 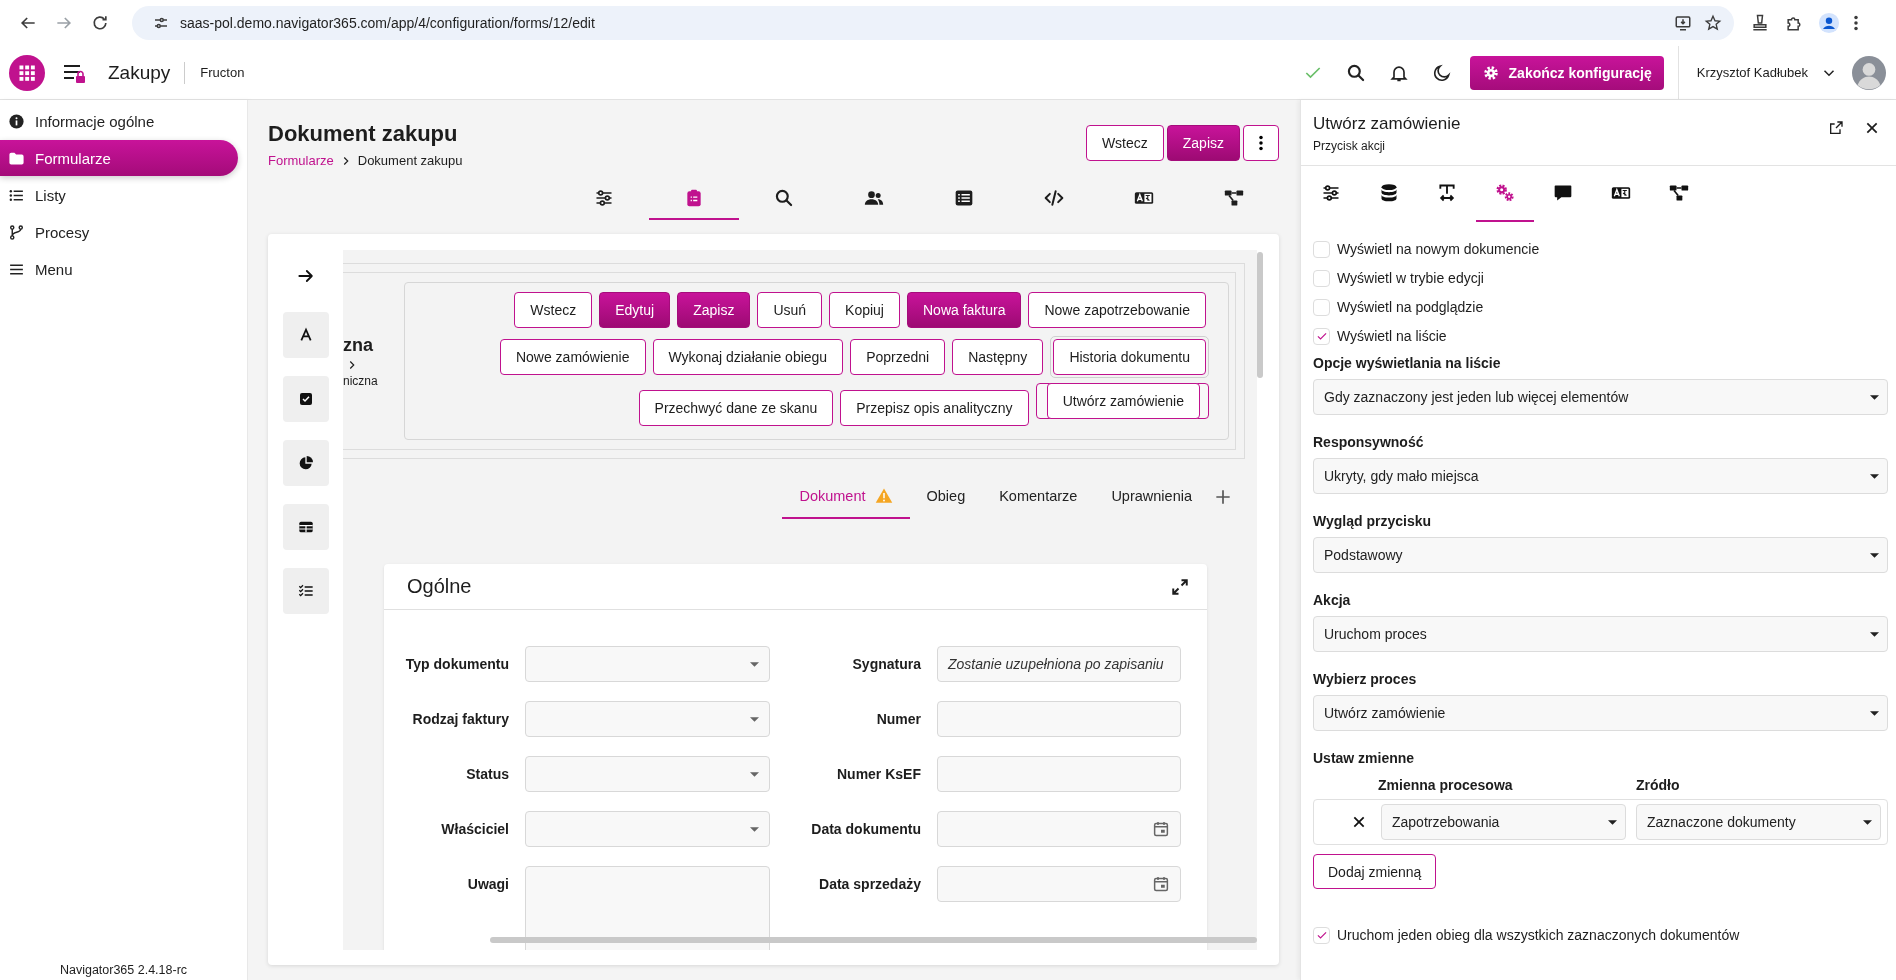 I want to click on sidebar-item: Menu, so click(x=119, y=269).